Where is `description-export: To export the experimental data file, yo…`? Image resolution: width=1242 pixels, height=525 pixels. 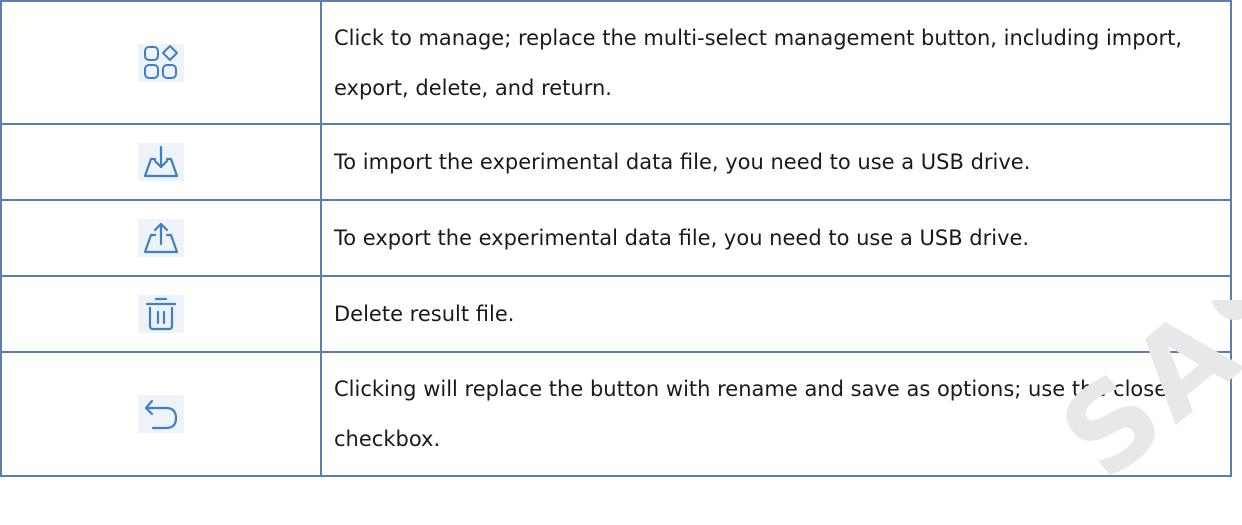
description-export: To export the experimental data file, yo… is located at coordinates (776, 238).